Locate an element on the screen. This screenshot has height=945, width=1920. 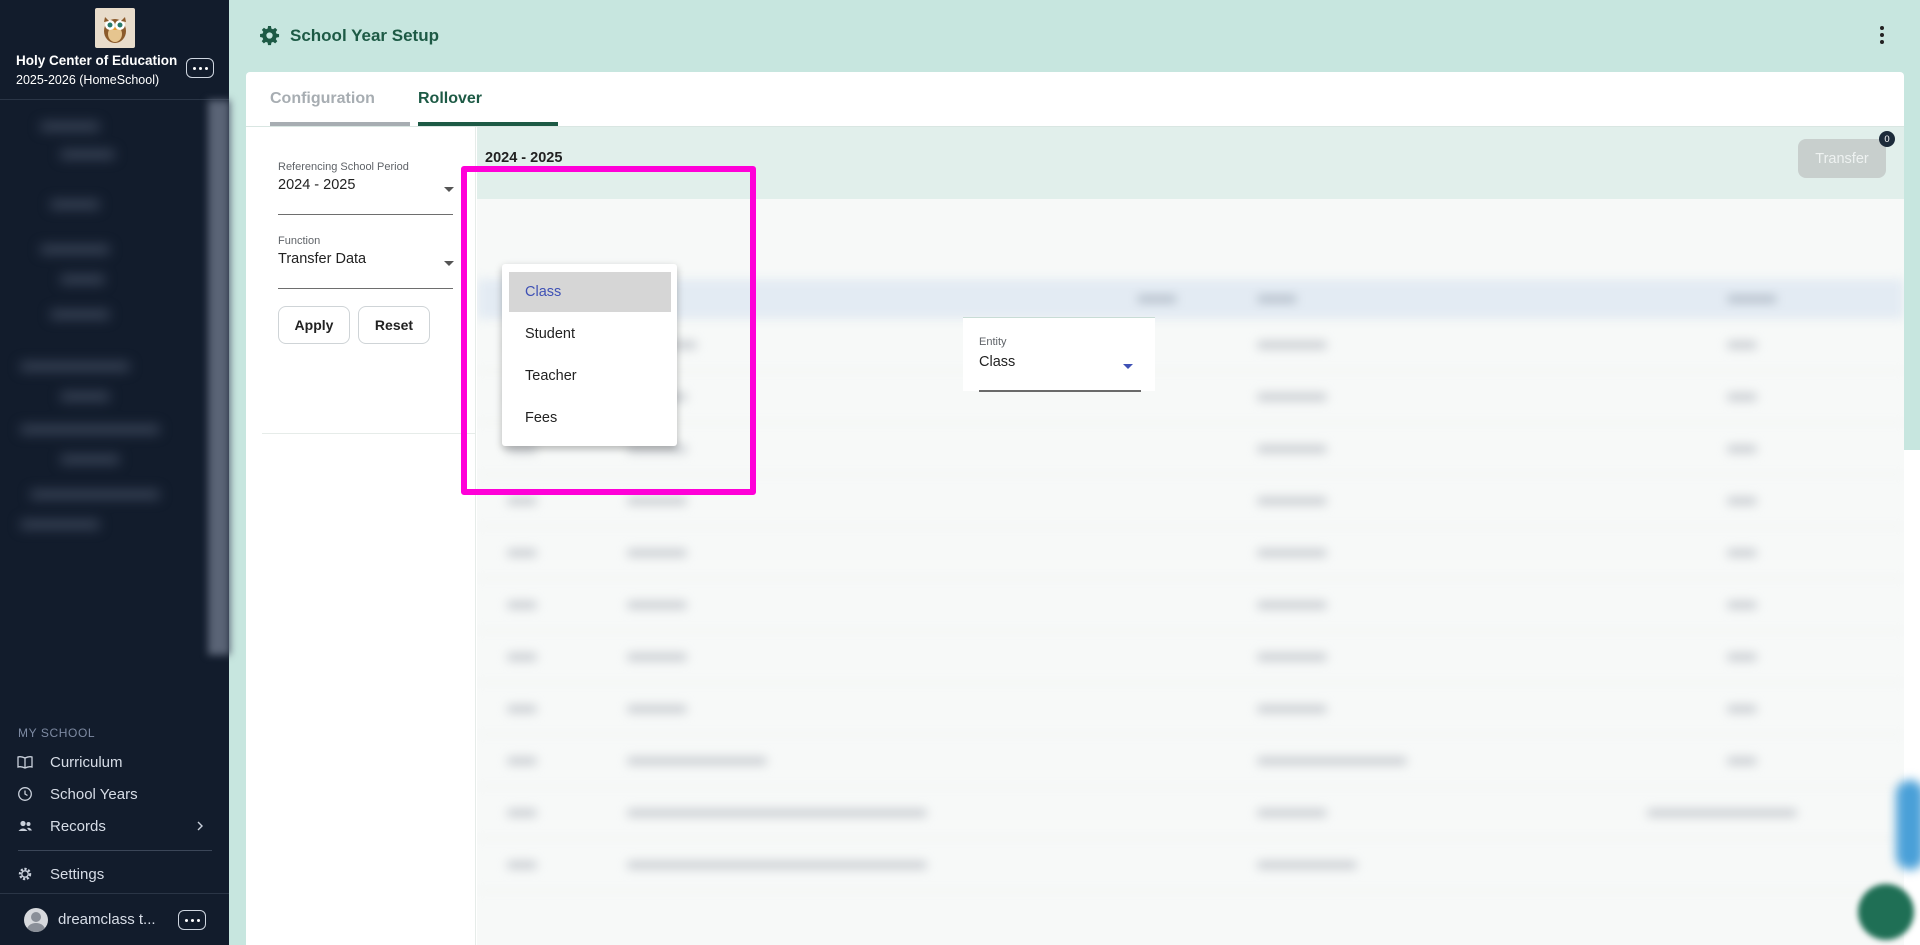
entity-field-underline is located at coordinates (1060, 391).